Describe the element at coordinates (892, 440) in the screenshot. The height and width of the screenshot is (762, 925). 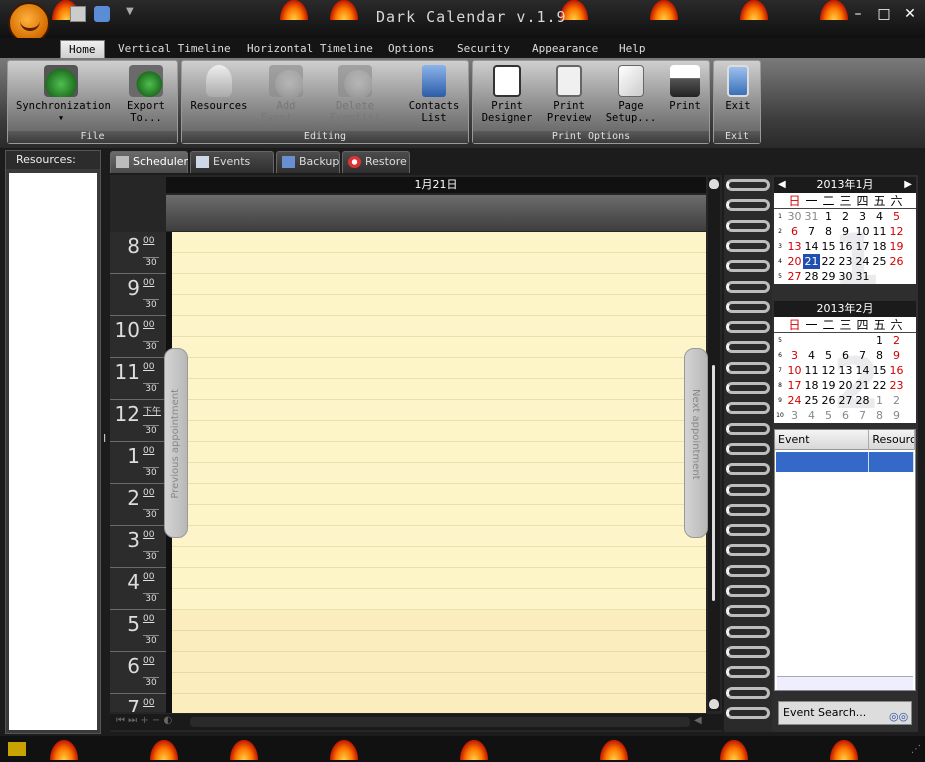
I see `column-header-resource: Resource` at that location.